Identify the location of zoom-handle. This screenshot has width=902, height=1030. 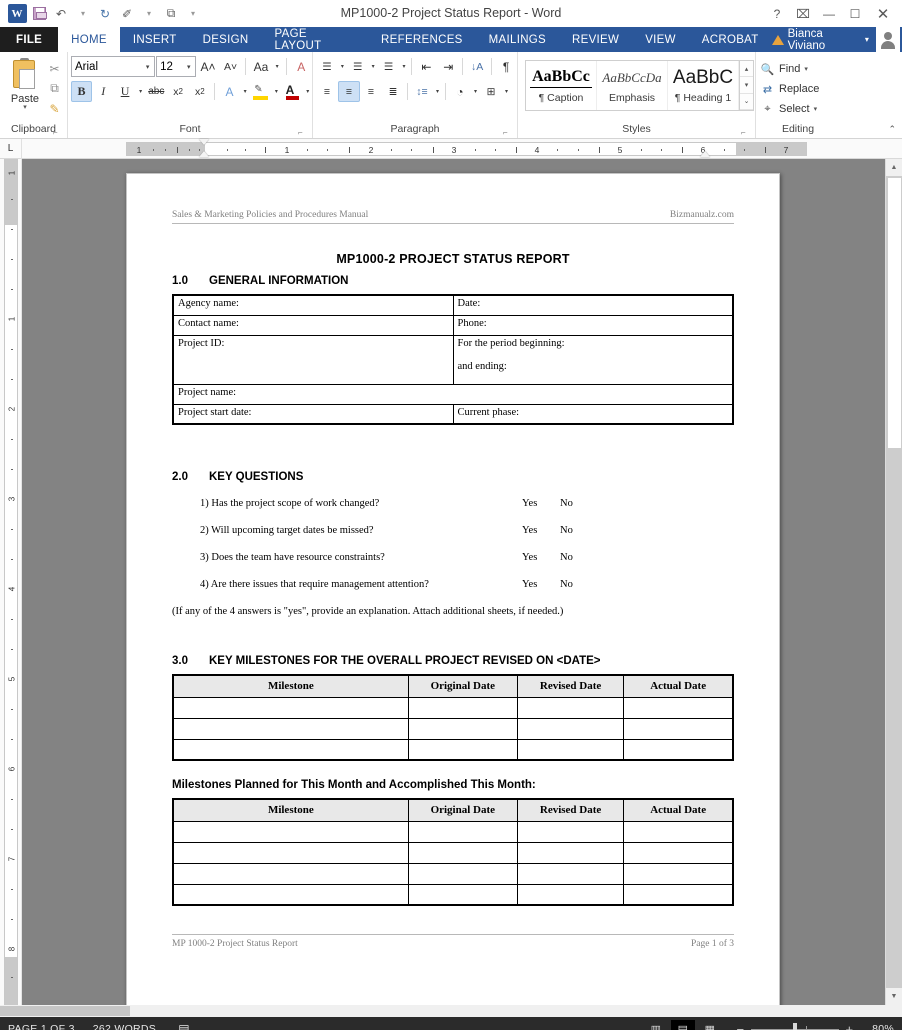
(795, 1026).